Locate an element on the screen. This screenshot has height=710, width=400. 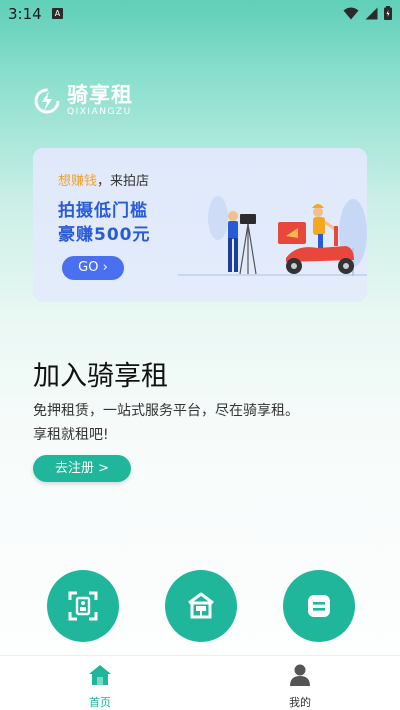
id-card-scan-icon is located at coordinates (83, 606).